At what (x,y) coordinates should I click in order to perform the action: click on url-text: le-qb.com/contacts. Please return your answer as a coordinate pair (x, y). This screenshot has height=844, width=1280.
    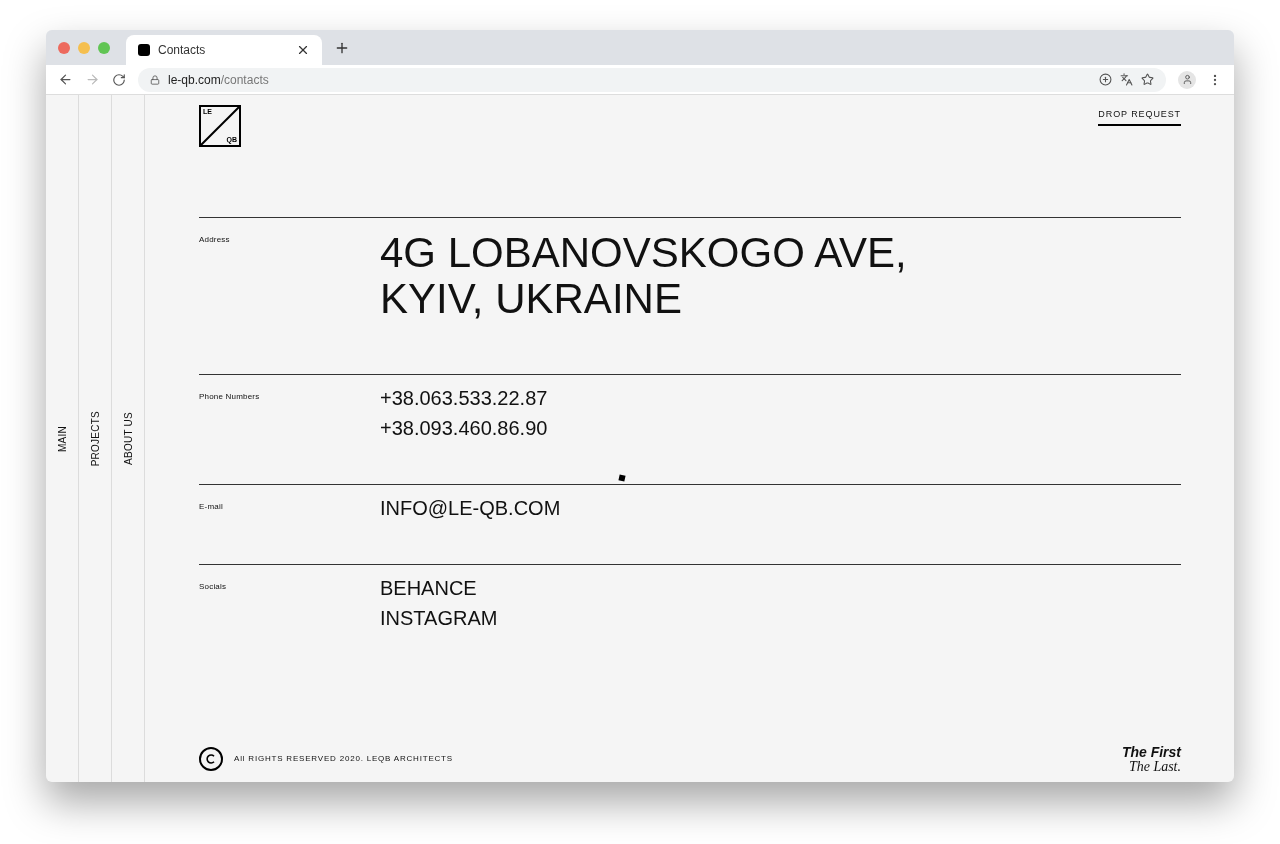
    Looking at the image, I should click on (218, 80).